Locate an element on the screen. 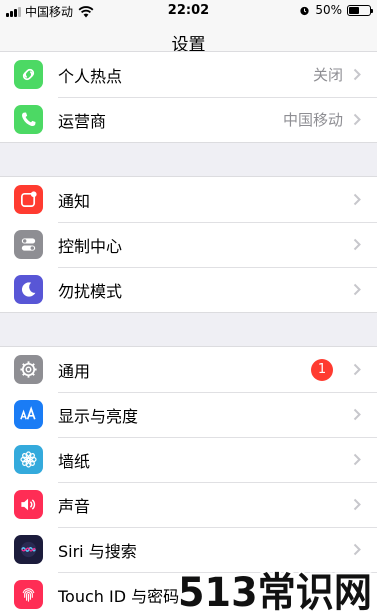  settings-row-do-not-disturb: 勿扰模式 is located at coordinates (188, 289).